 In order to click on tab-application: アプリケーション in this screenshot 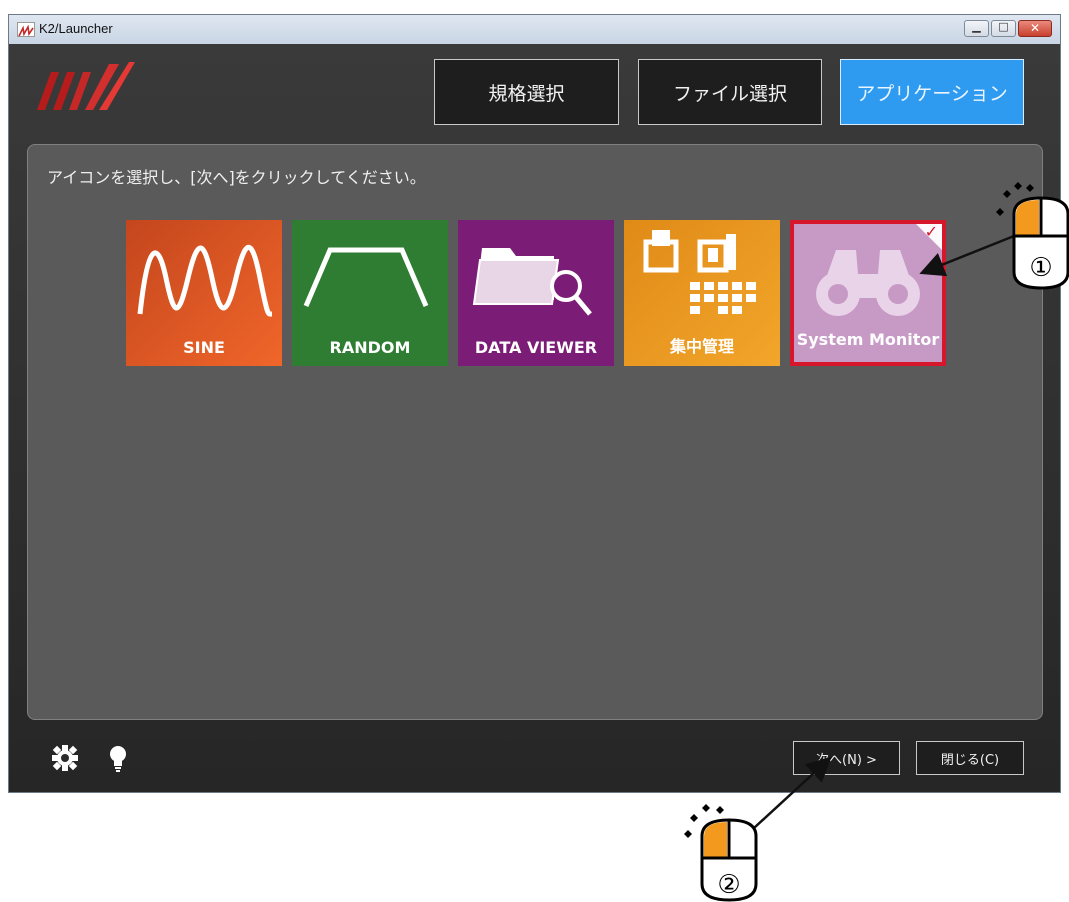, I will do `click(932, 92)`.